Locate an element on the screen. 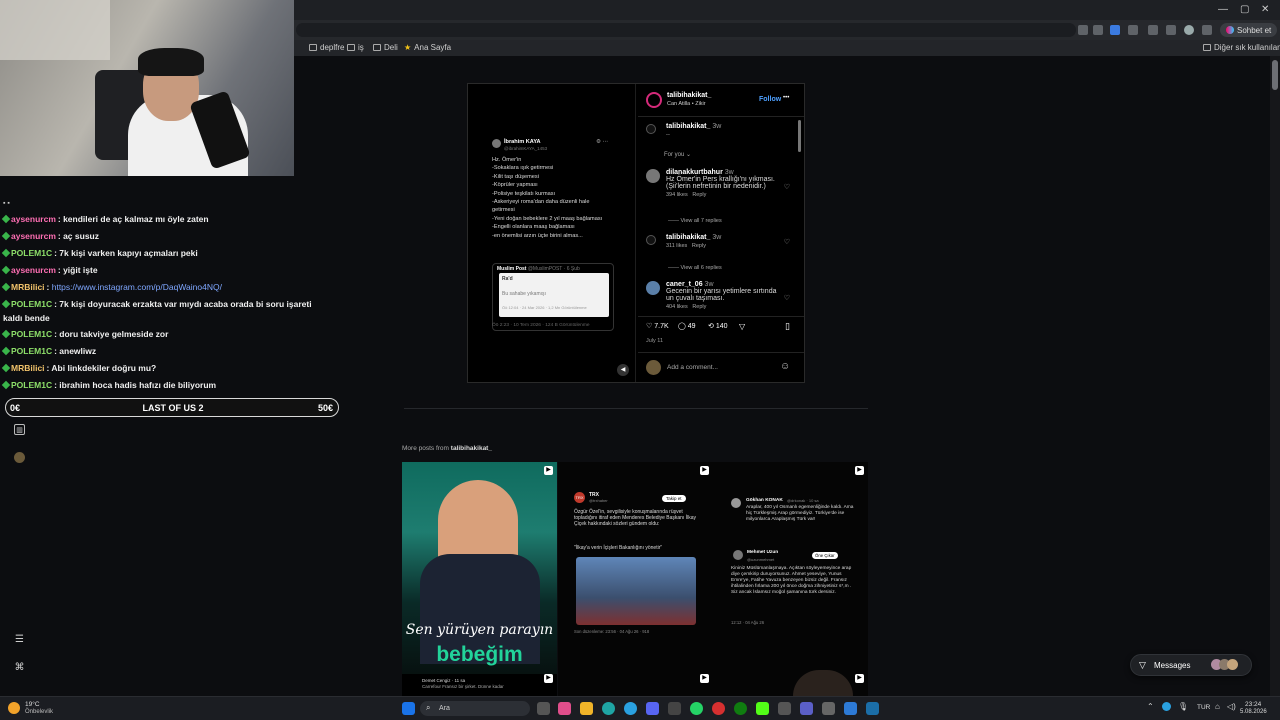 The height and width of the screenshot is (720, 1280). sidebar-avatar-icon is located at coordinates (19, 457).